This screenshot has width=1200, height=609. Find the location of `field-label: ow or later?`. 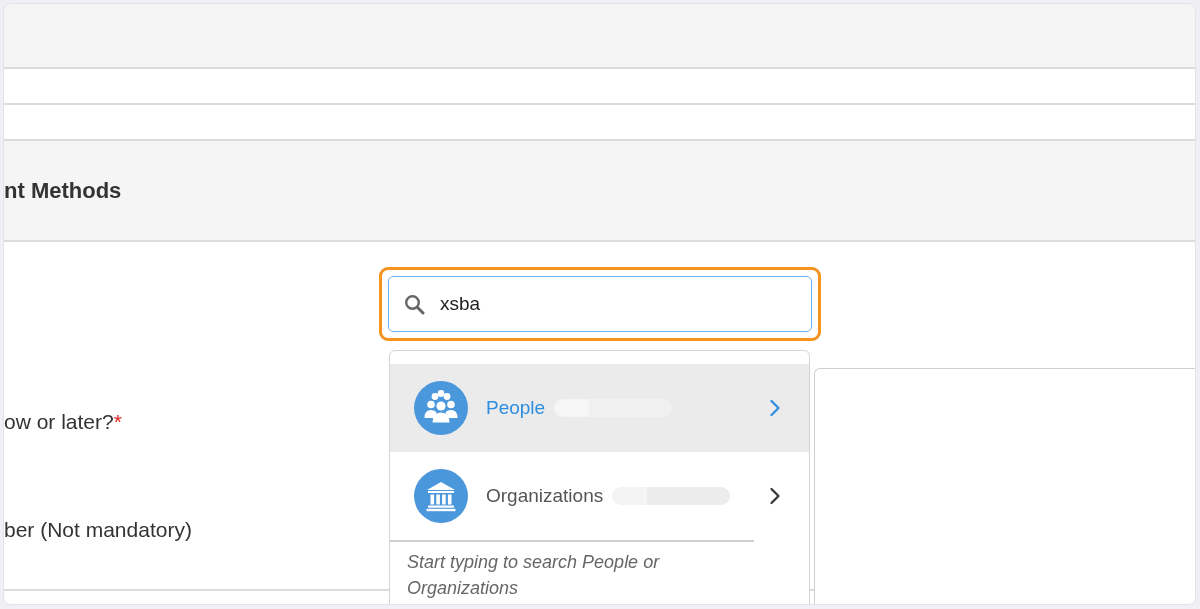

field-label: ow or later? is located at coordinates (59, 422).